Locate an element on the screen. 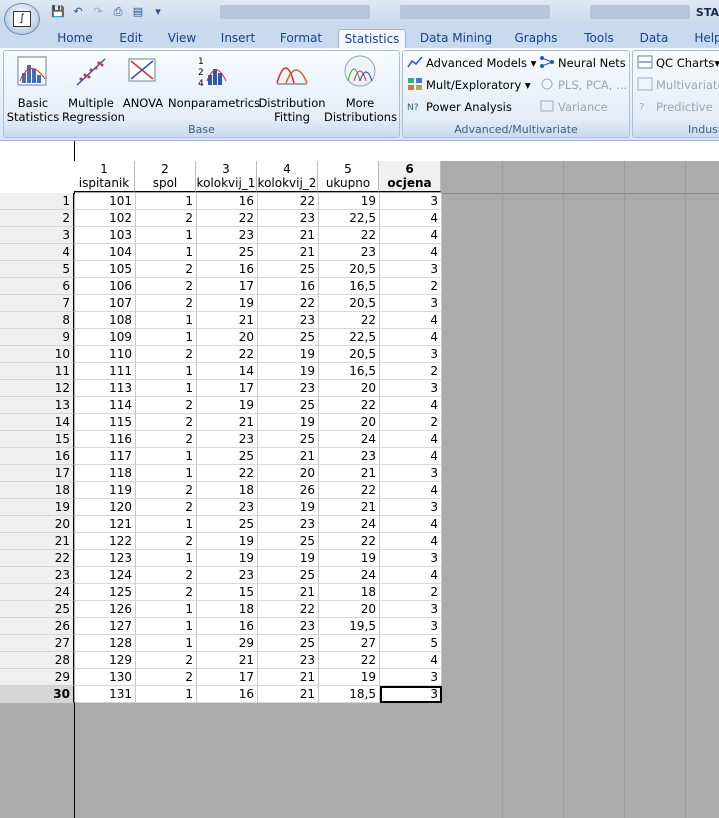 This screenshot has width=719, height=818. tab-home: Home is located at coordinates (75, 38).